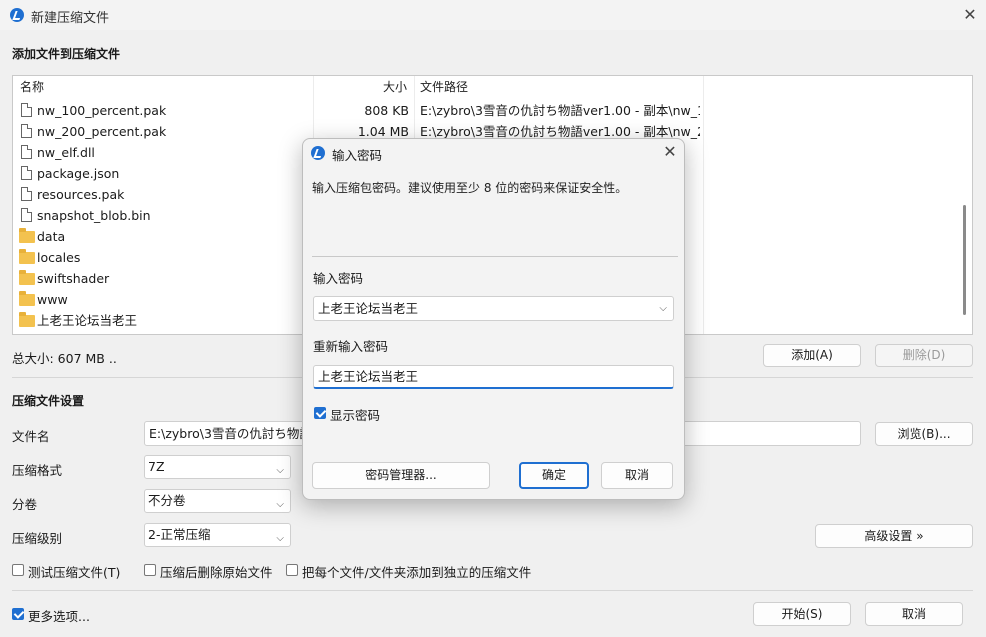 This screenshot has width=986, height=637. I want to click on advanced-settings-button: 高级设置 », so click(894, 536).